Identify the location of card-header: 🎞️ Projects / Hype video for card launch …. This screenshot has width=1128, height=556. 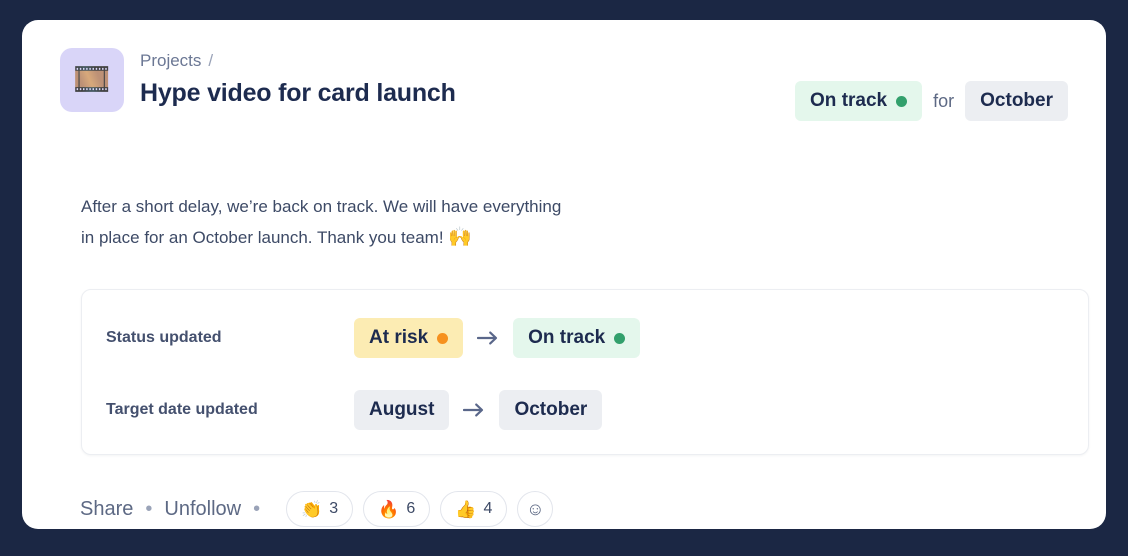
(564, 84).